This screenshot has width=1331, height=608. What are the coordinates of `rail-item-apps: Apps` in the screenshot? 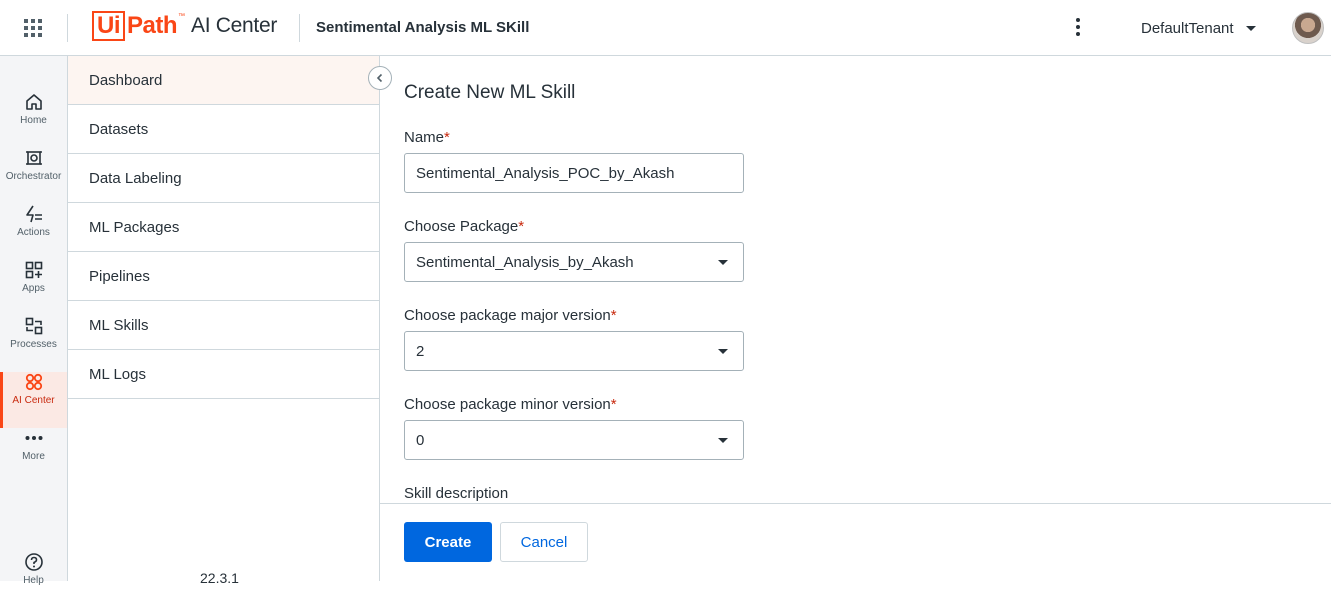 It's located at (33, 288).